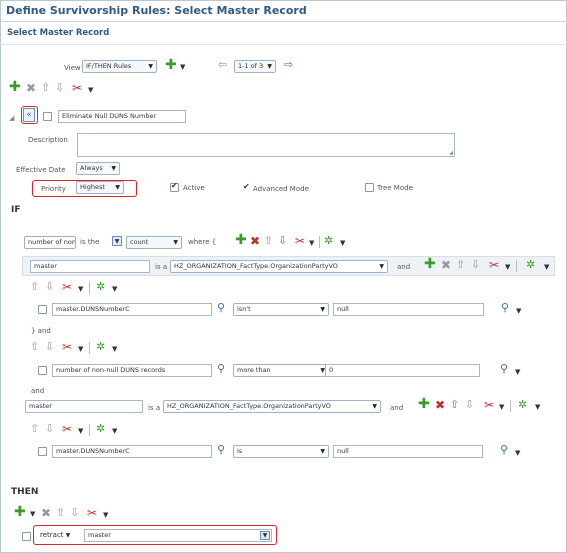 The image size is (567, 553). What do you see at coordinates (369, 187) in the screenshot?
I see `tree-mode-checkbox` at bounding box center [369, 187].